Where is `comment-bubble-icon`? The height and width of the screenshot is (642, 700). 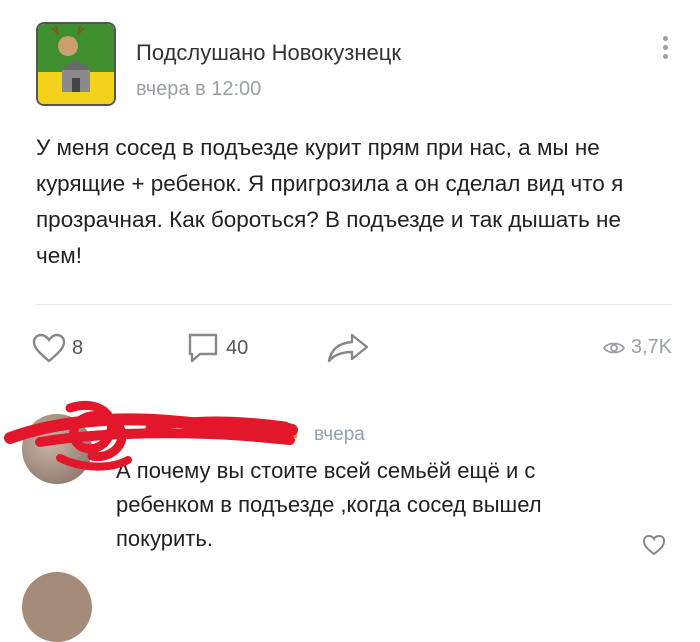 comment-bubble-icon is located at coordinates (203, 348).